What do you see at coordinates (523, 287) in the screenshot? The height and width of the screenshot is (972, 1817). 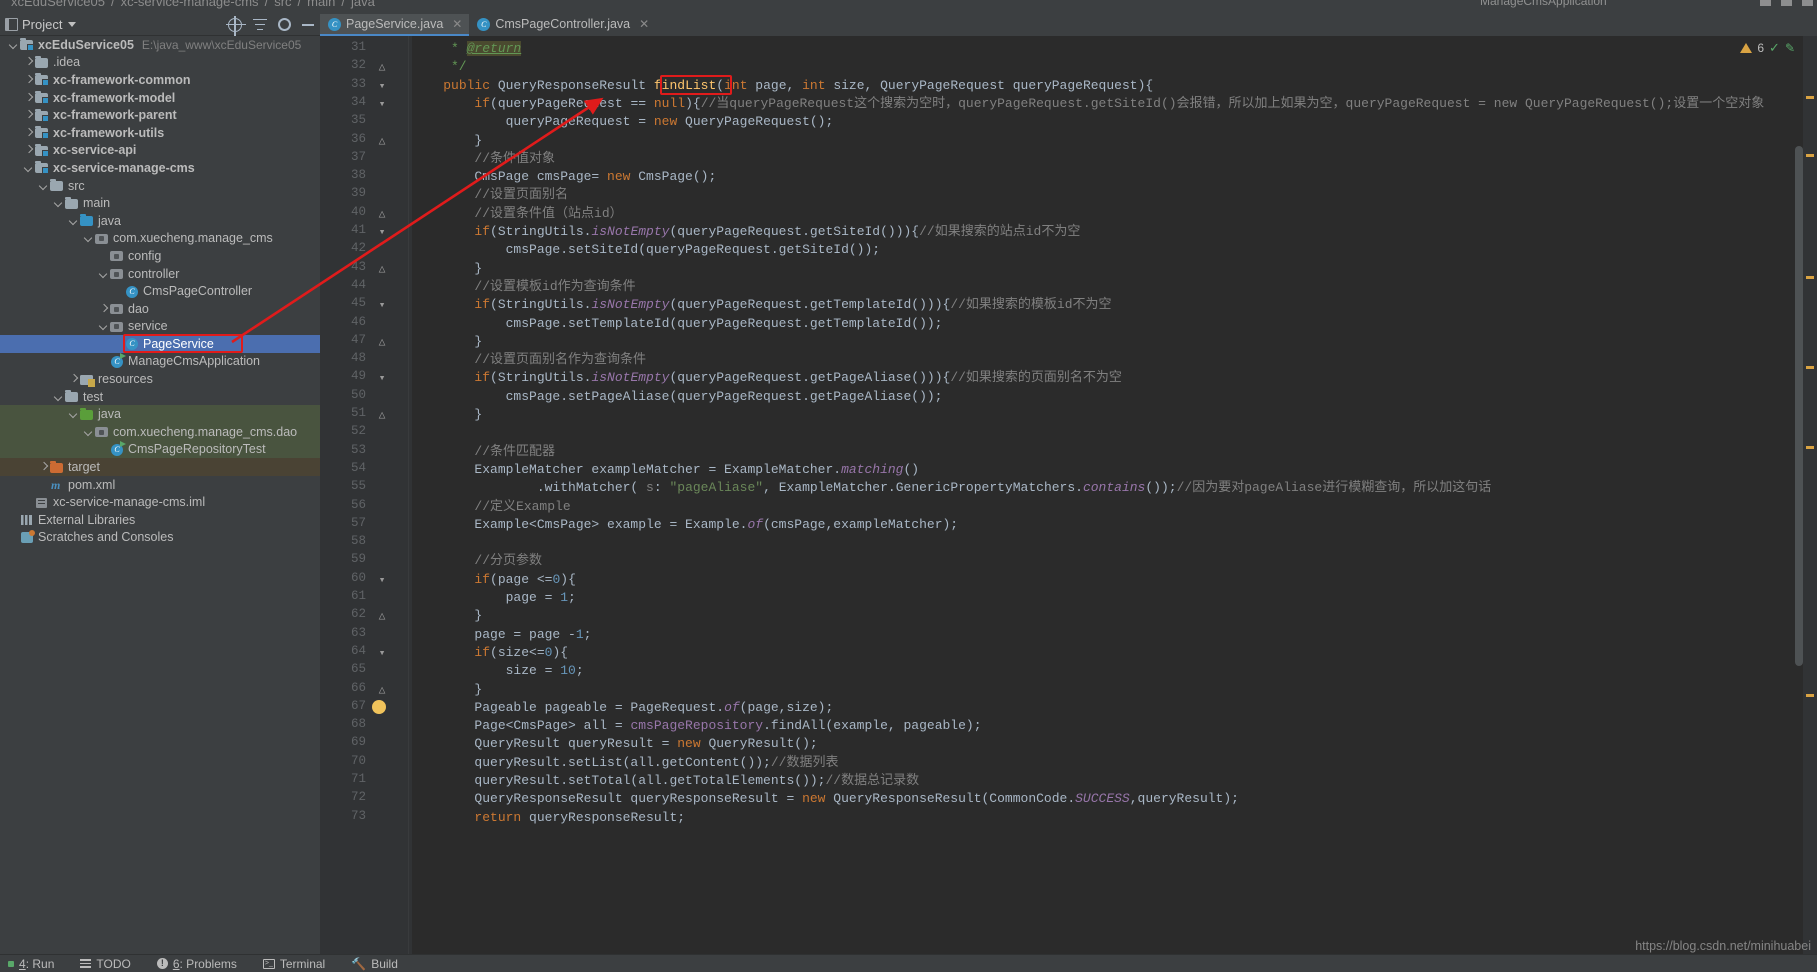 I see `code-line: //设置模板id作为查询条件` at bounding box center [523, 287].